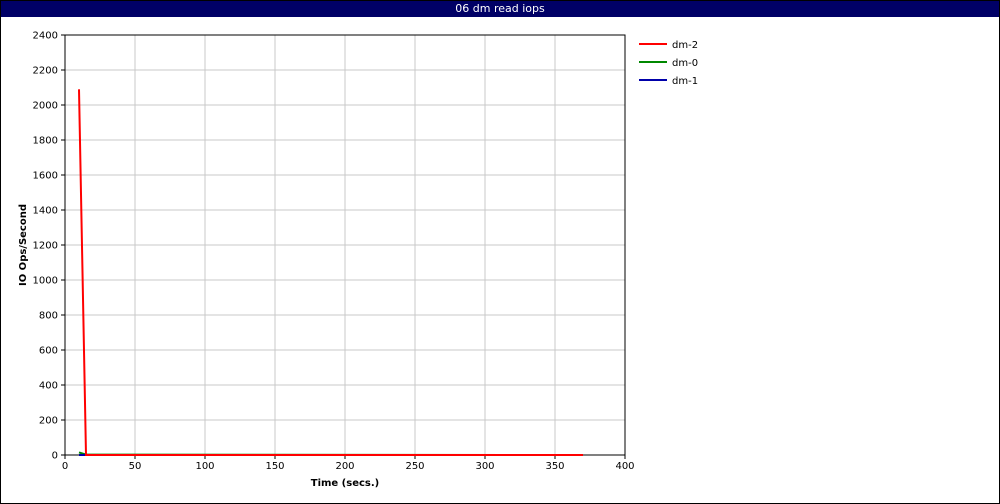  I want to click on legend-label: dm-2, so click(685, 45).